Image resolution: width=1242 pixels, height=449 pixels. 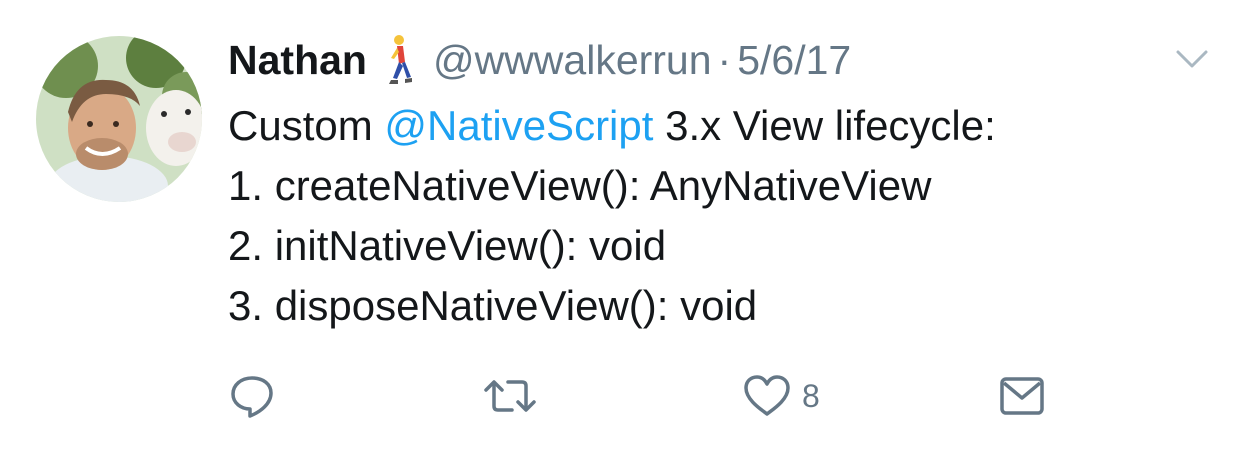 I want to click on tweet-text-prefix: Custom, so click(x=306, y=125).